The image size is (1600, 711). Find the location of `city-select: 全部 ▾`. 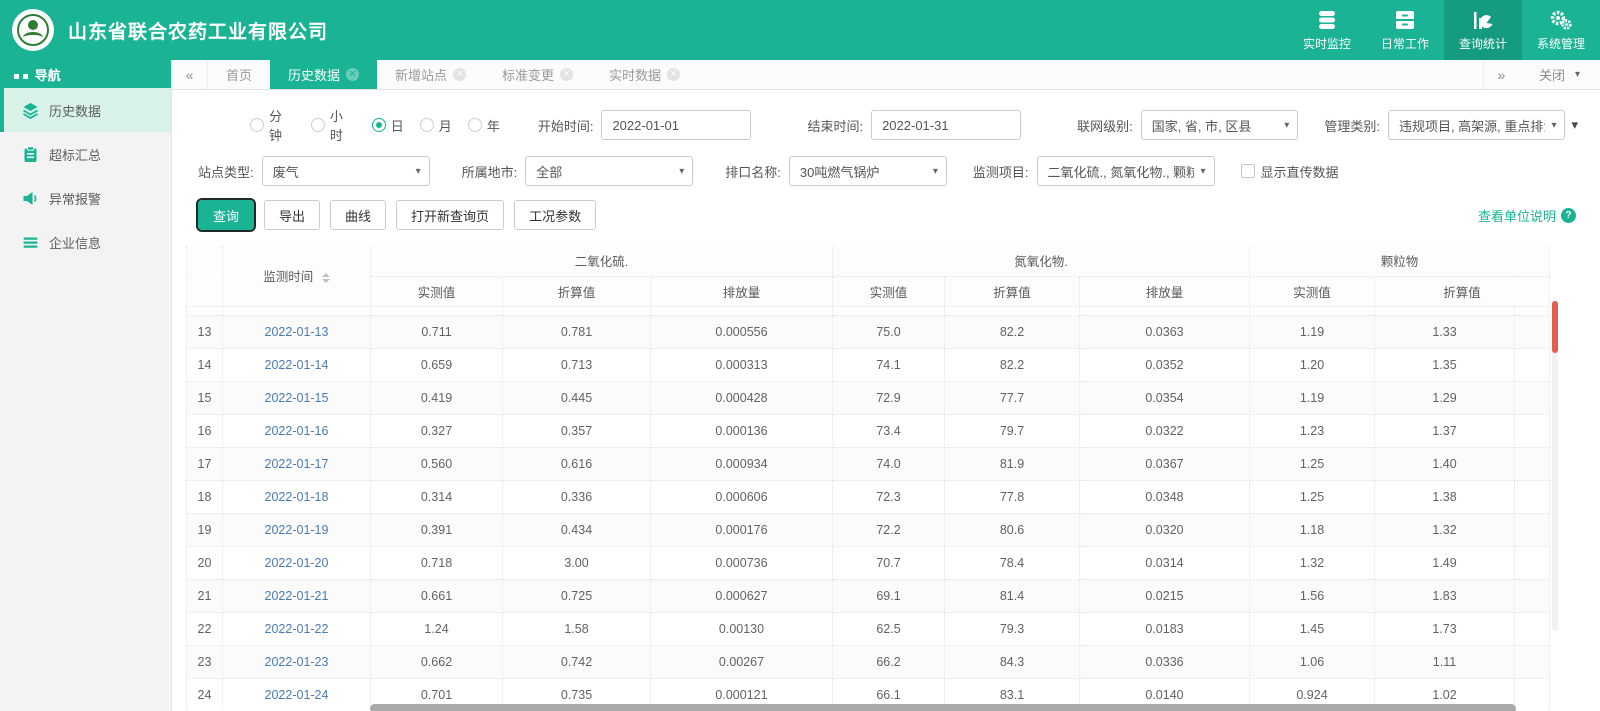

city-select: 全部 ▾ is located at coordinates (609, 171).